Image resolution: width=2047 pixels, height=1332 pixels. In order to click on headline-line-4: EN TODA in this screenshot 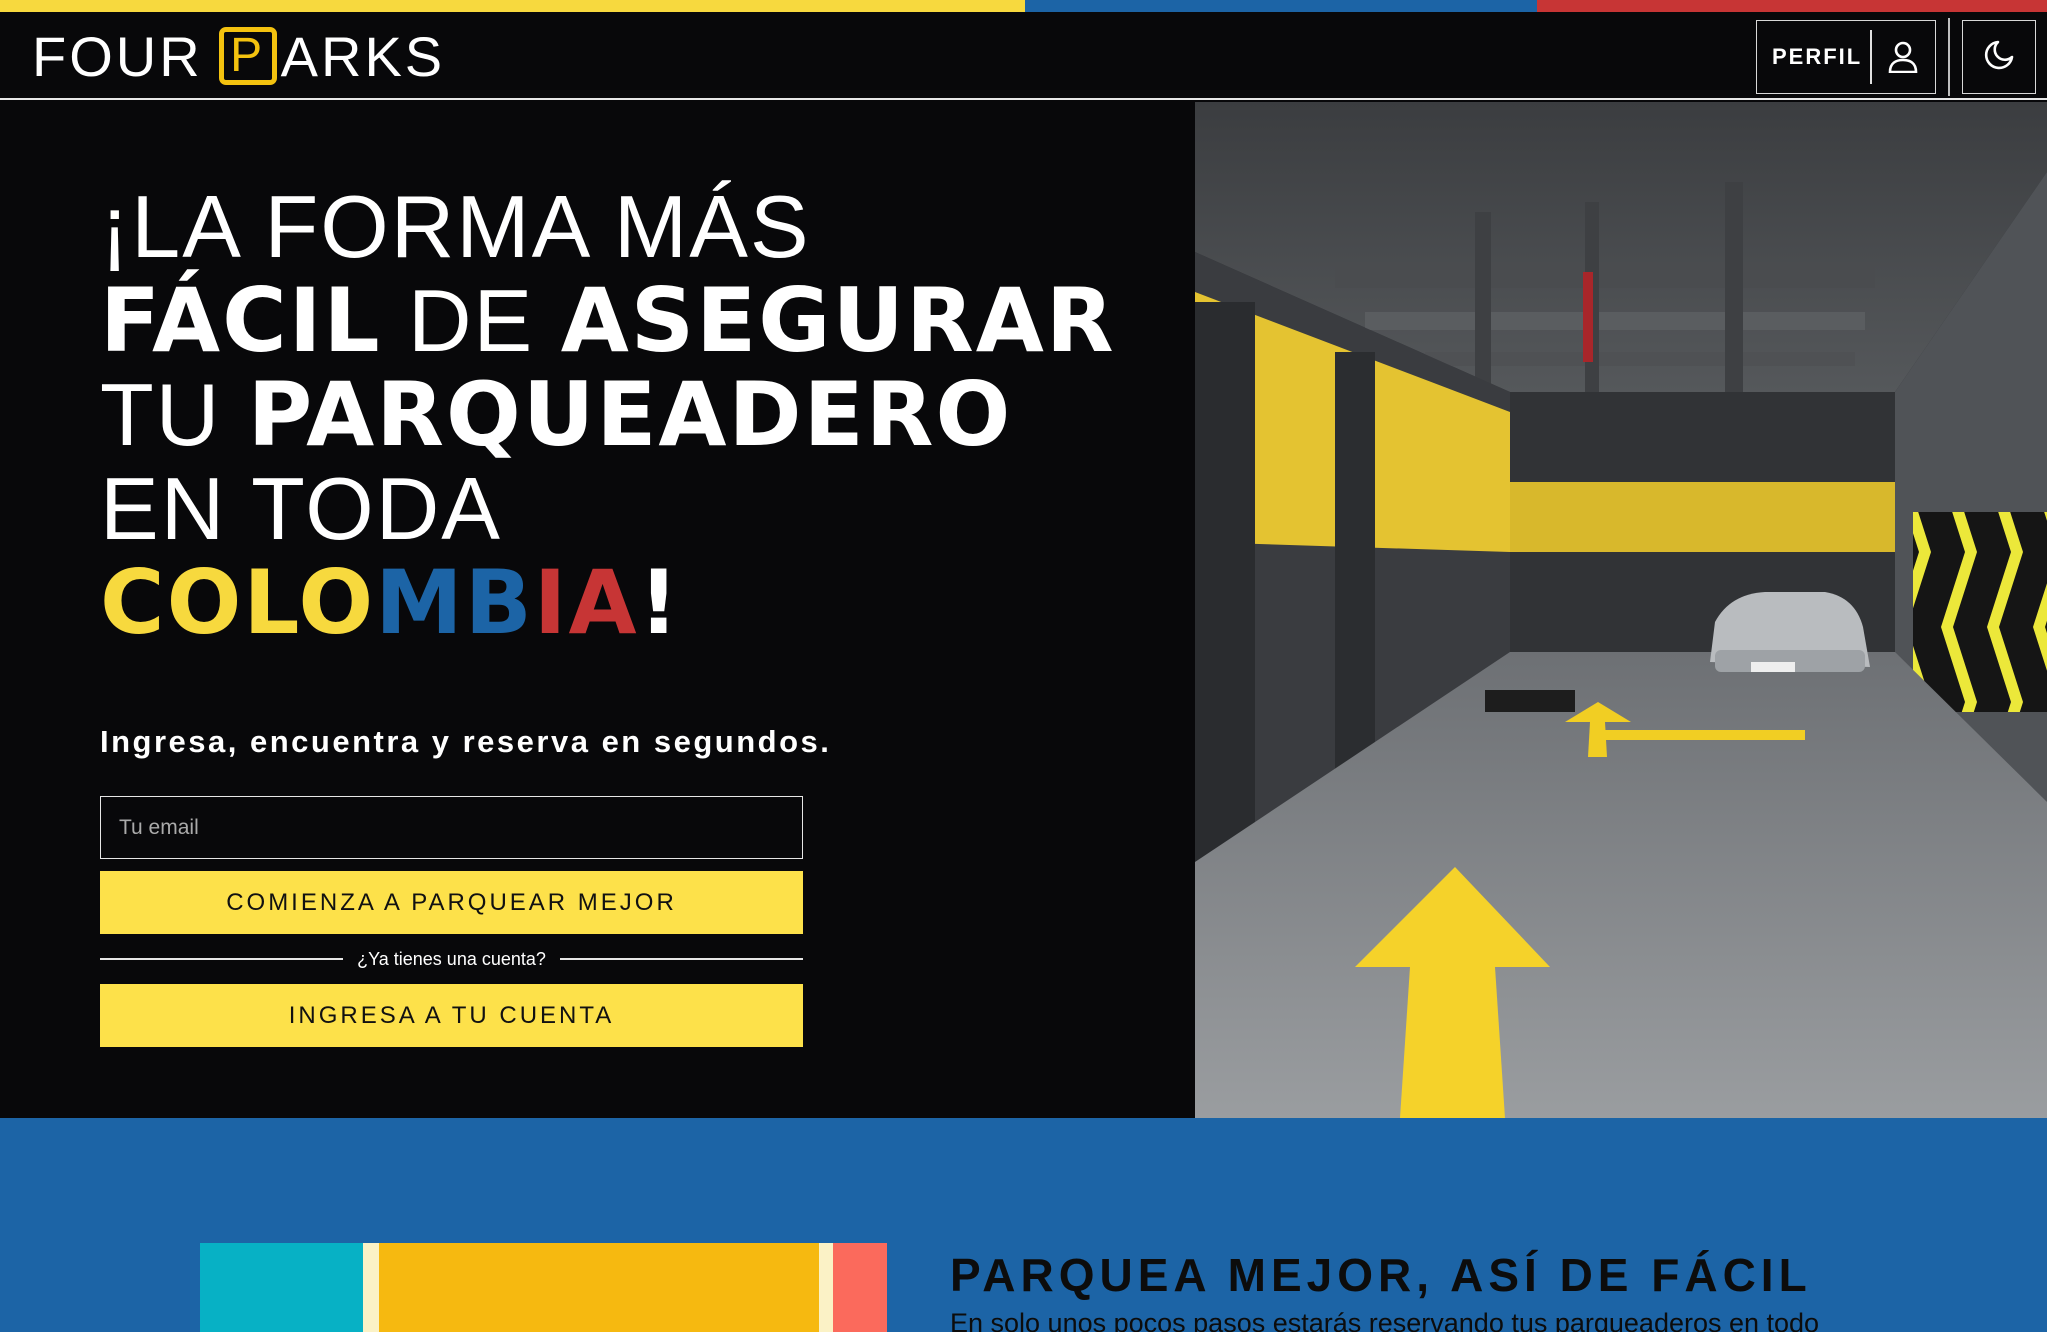, I will do `click(301, 508)`.